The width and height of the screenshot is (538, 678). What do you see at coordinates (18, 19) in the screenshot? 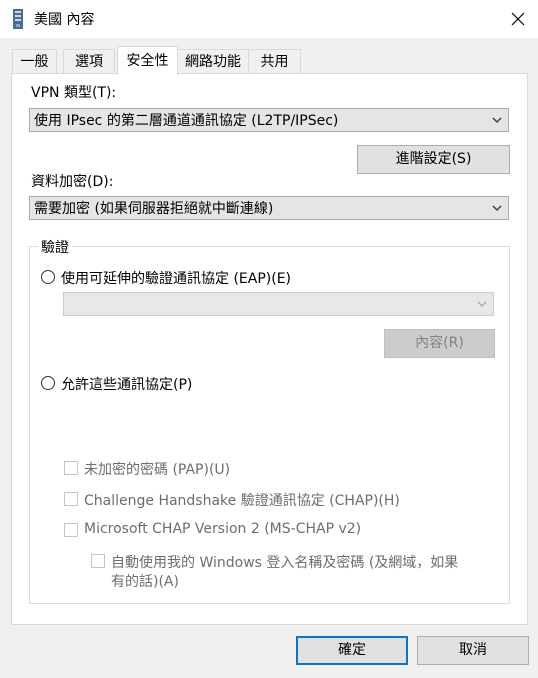
I see `network-connection-icon` at bounding box center [18, 19].